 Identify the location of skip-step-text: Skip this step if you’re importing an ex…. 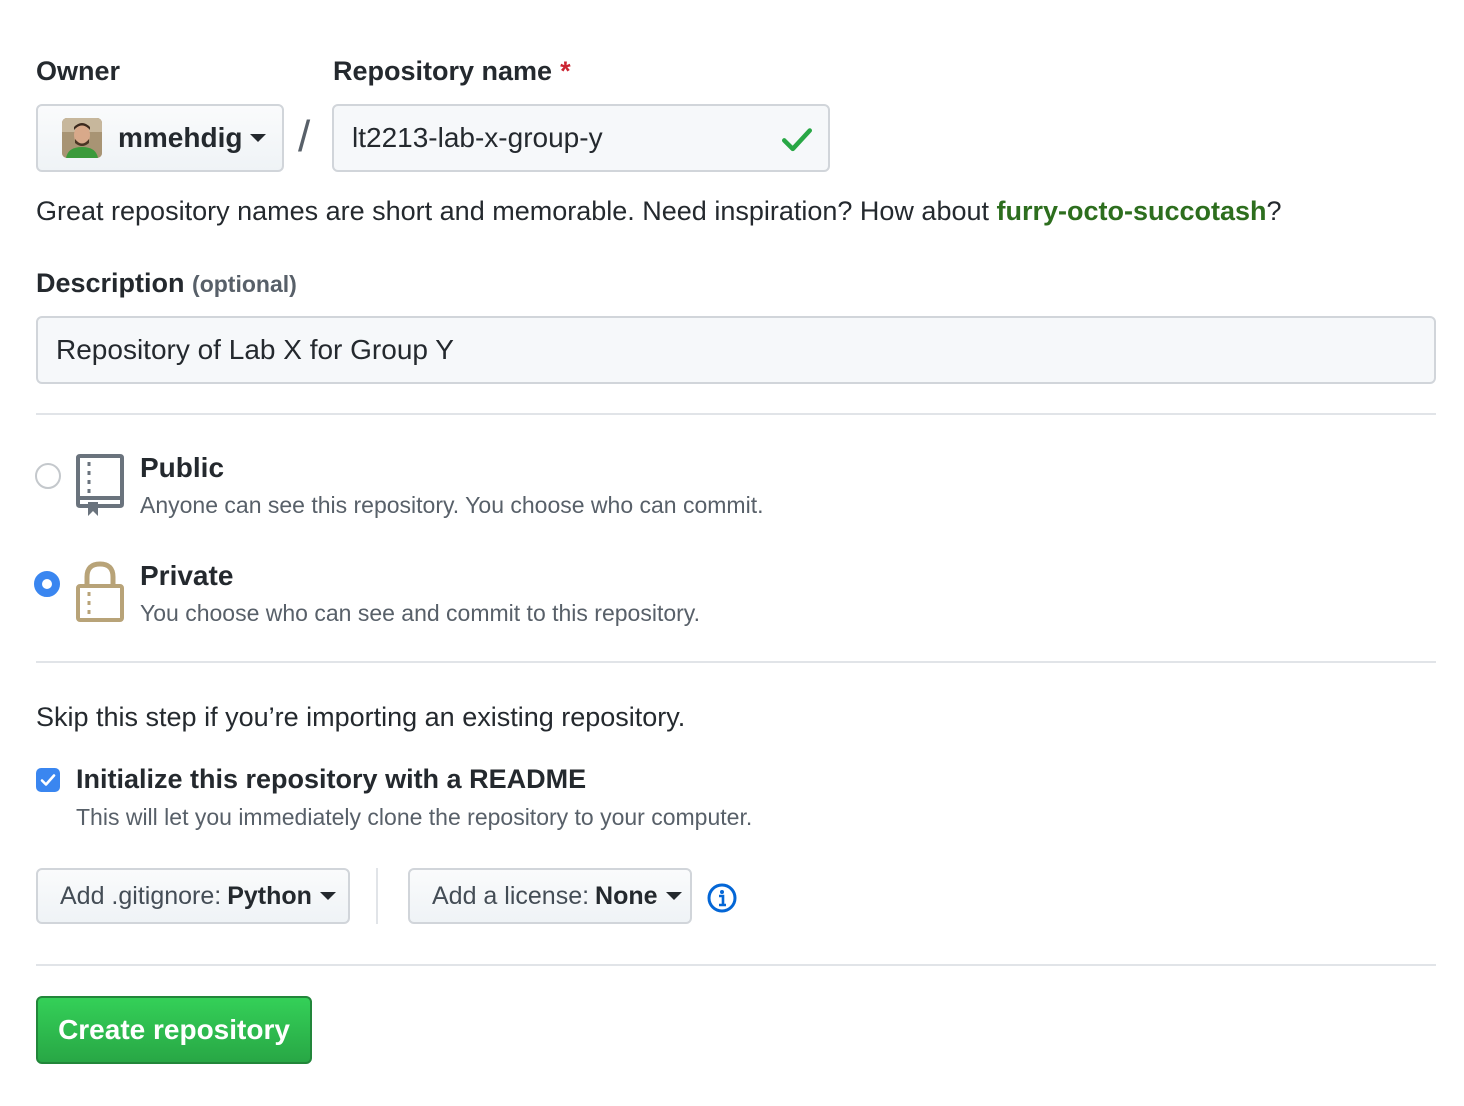
(361, 717).